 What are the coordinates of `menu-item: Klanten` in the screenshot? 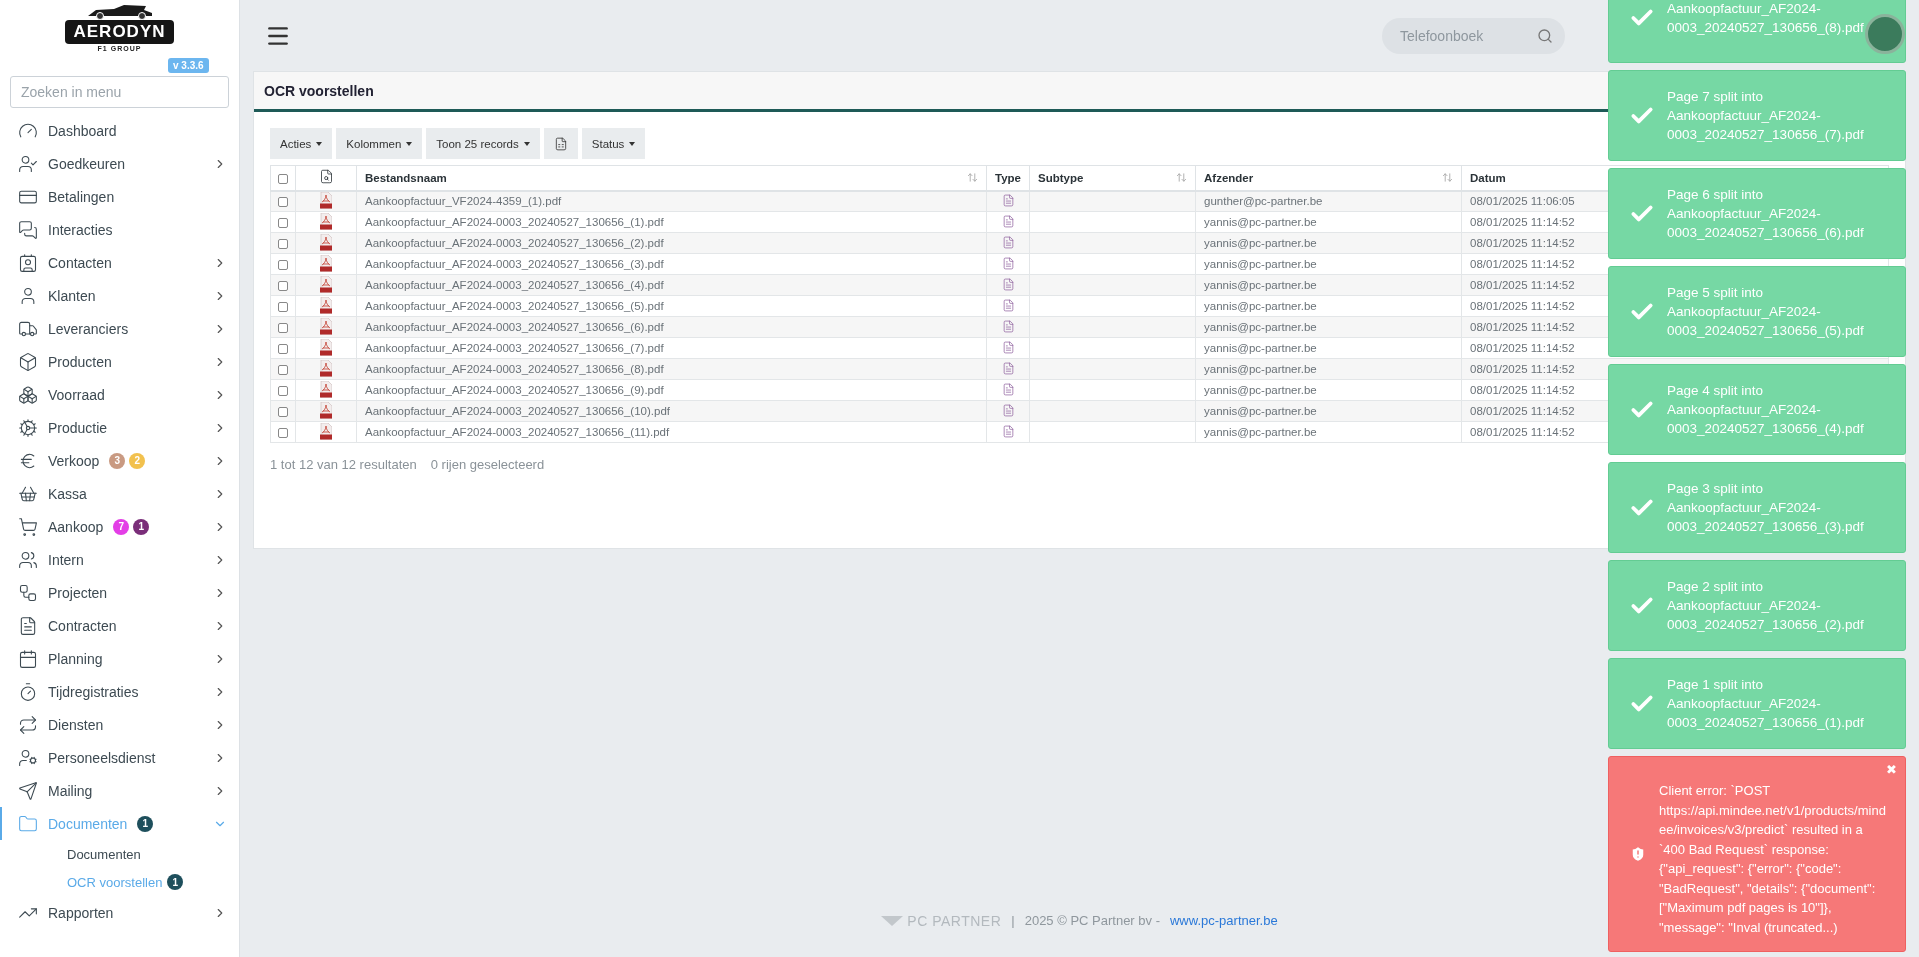 It's located at (119, 295).